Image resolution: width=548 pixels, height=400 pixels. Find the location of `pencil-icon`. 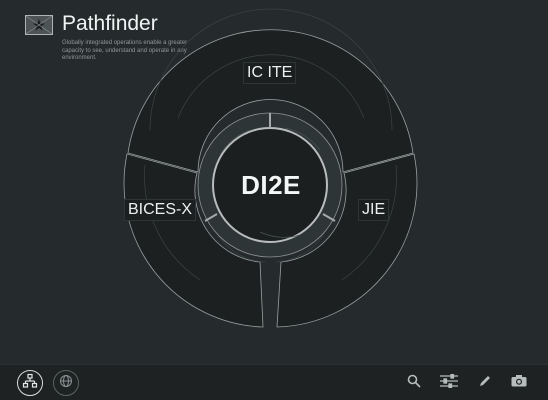

pencil-icon is located at coordinates (485, 383).